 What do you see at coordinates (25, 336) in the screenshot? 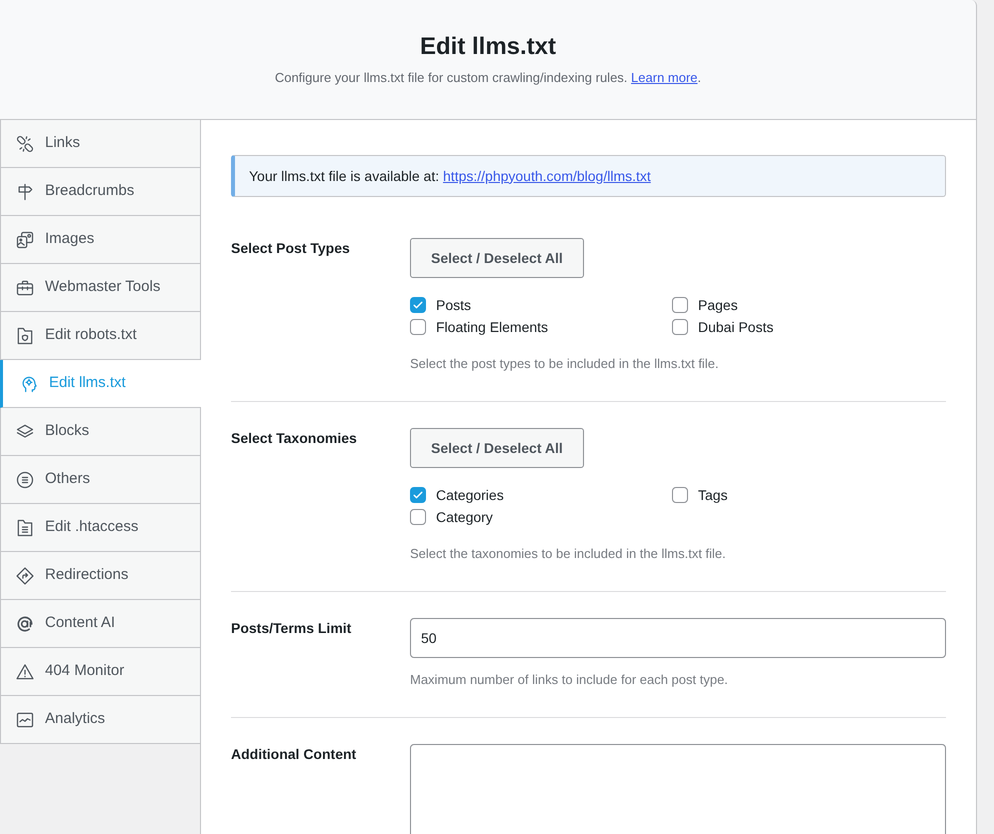
I see `folder-shield-icon` at bounding box center [25, 336].